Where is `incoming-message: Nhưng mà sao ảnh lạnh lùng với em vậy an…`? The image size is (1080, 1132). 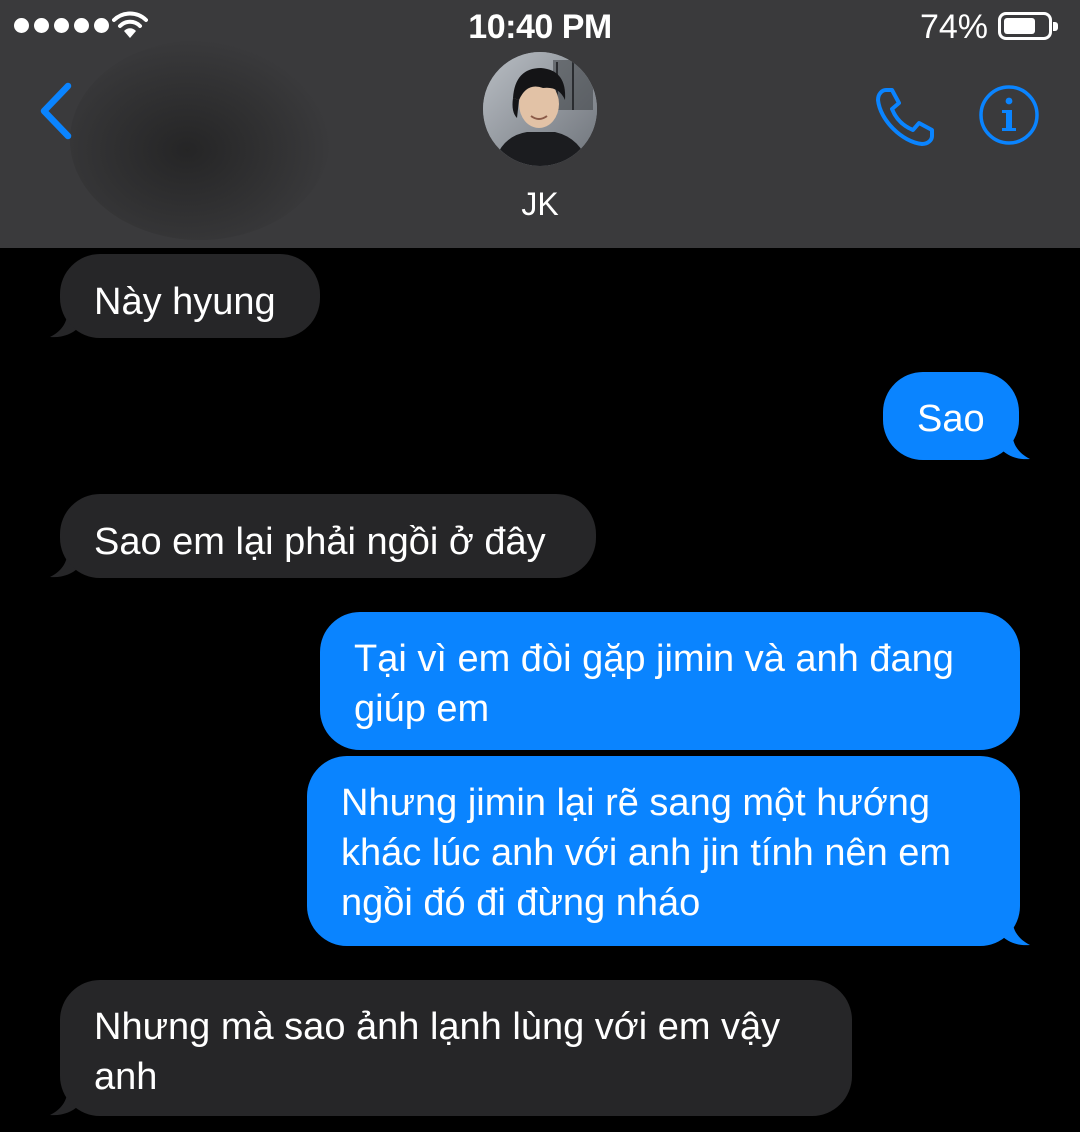
incoming-message: Nhưng mà sao ảnh lạnh lùng với em vậy an… is located at coordinates (456, 1048).